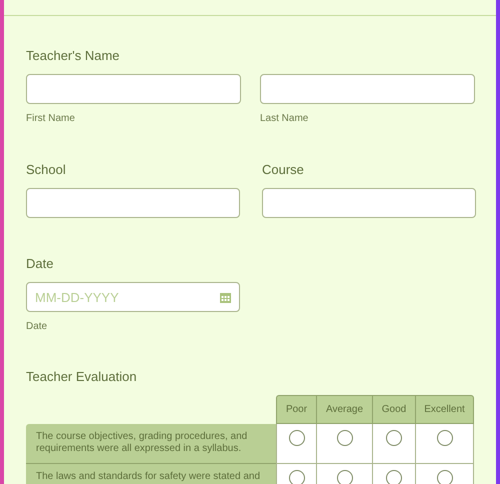 Image resolution: width=500 pixels, height=484 pixels. Describe the element at coordinates (225, 297) in the screenshot. I see `calendar-icon` at that location.